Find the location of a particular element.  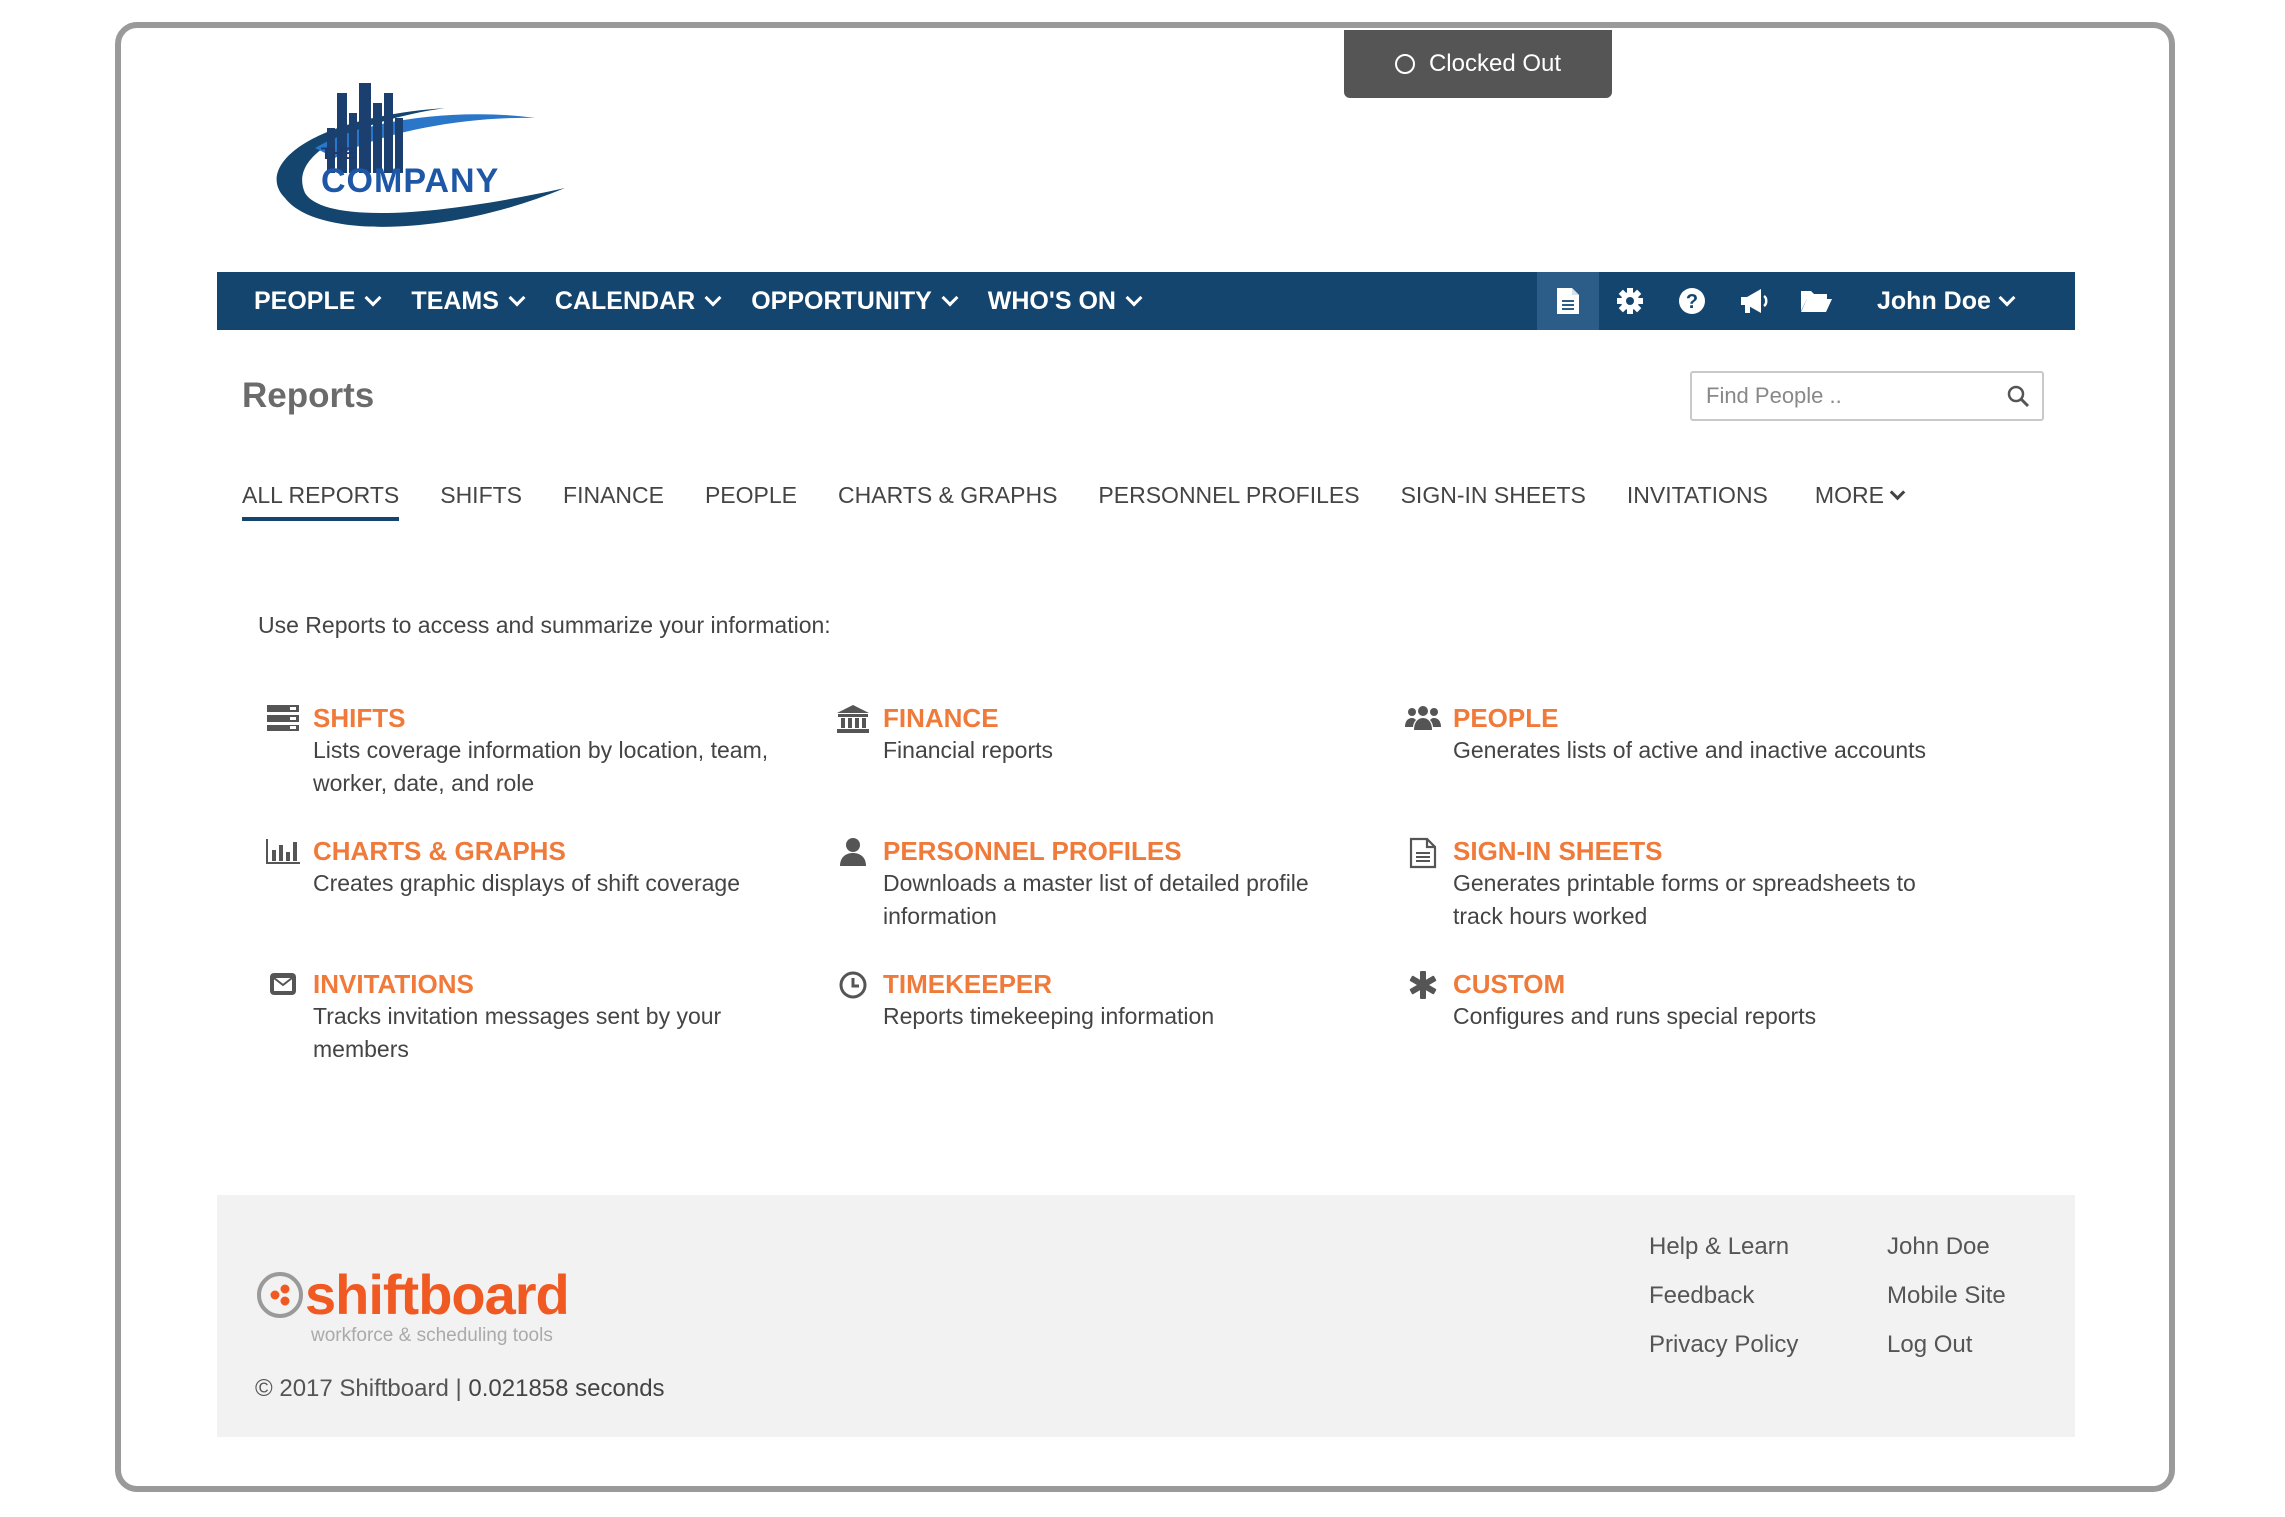

nav-calendar-label: CALENDAR is located at coordinates (625, 300).